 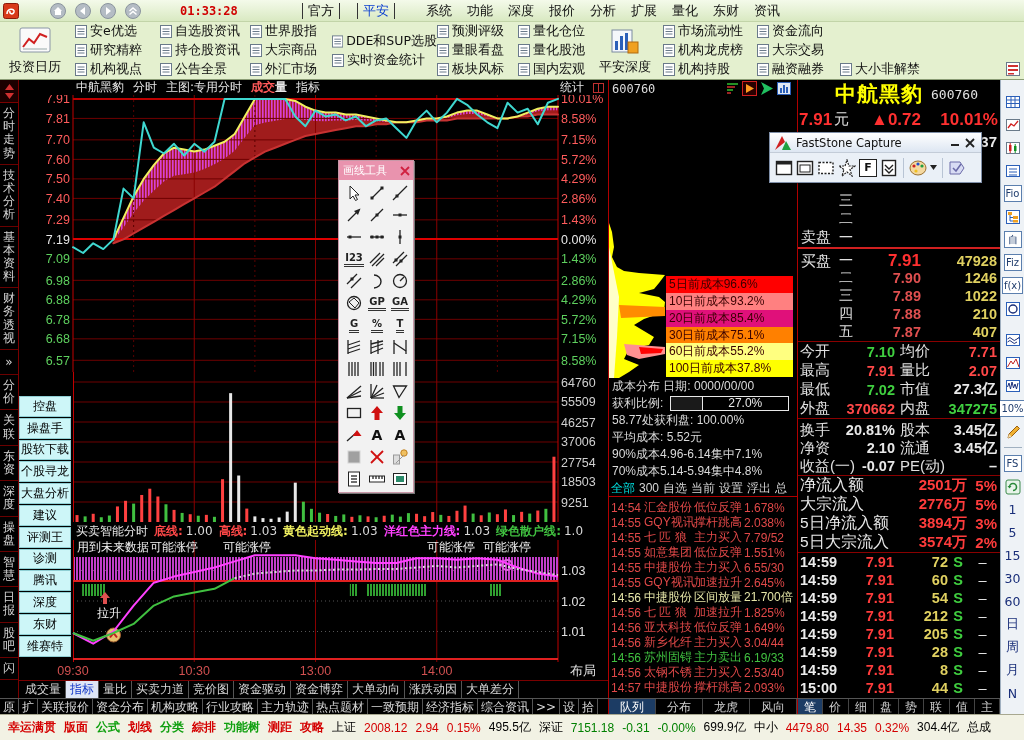 What do you see at coordinates (1012, 124) in the screenshot?
I see `line-chart-icon` at bounding box center [1012, 124].